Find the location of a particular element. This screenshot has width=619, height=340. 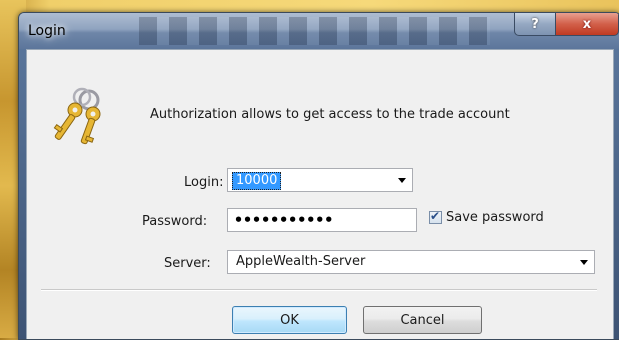

close-icon: x is located at coordinates (587, 24).